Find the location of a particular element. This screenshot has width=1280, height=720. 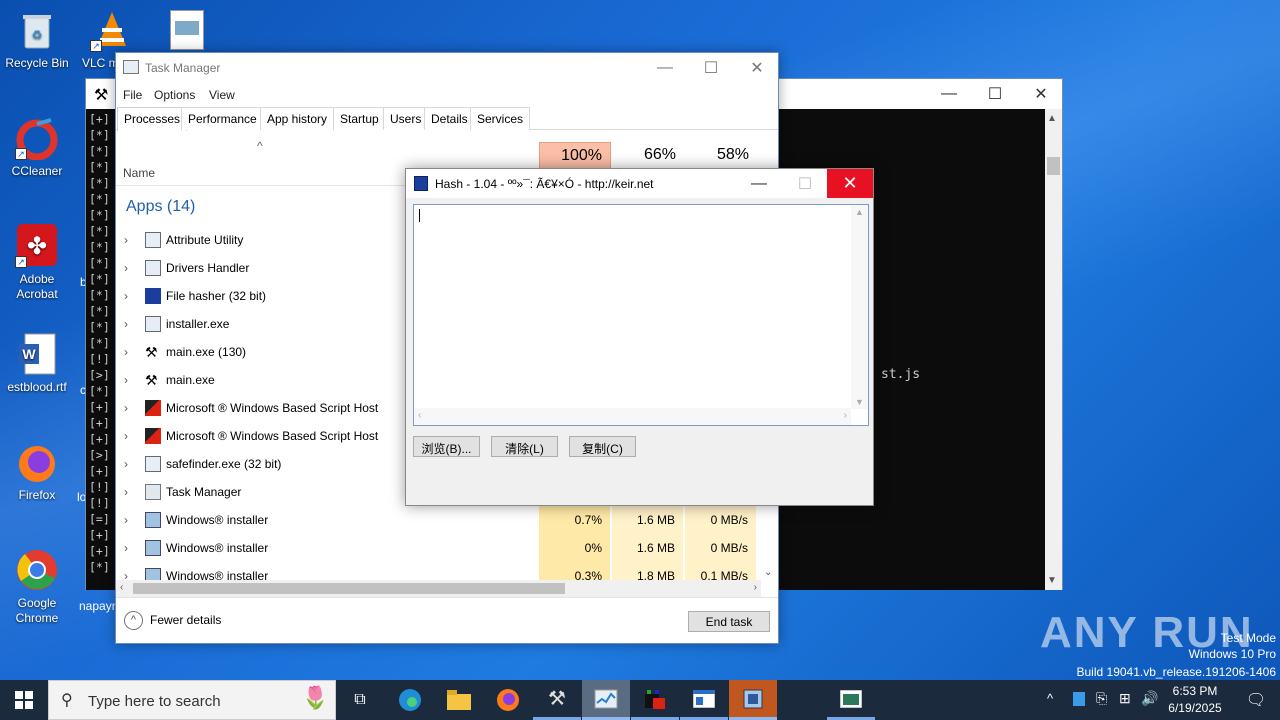

scroll-down-icon: ⌄ is located at coordinates (768, 572).